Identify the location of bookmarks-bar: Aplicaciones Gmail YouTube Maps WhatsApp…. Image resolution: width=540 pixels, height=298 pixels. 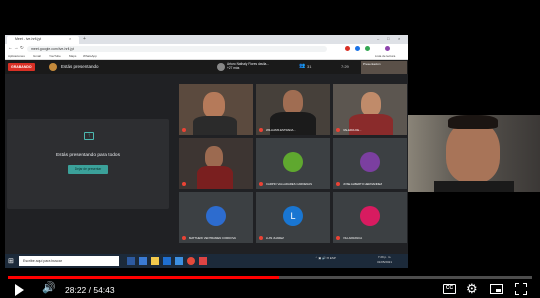
(206, 56).